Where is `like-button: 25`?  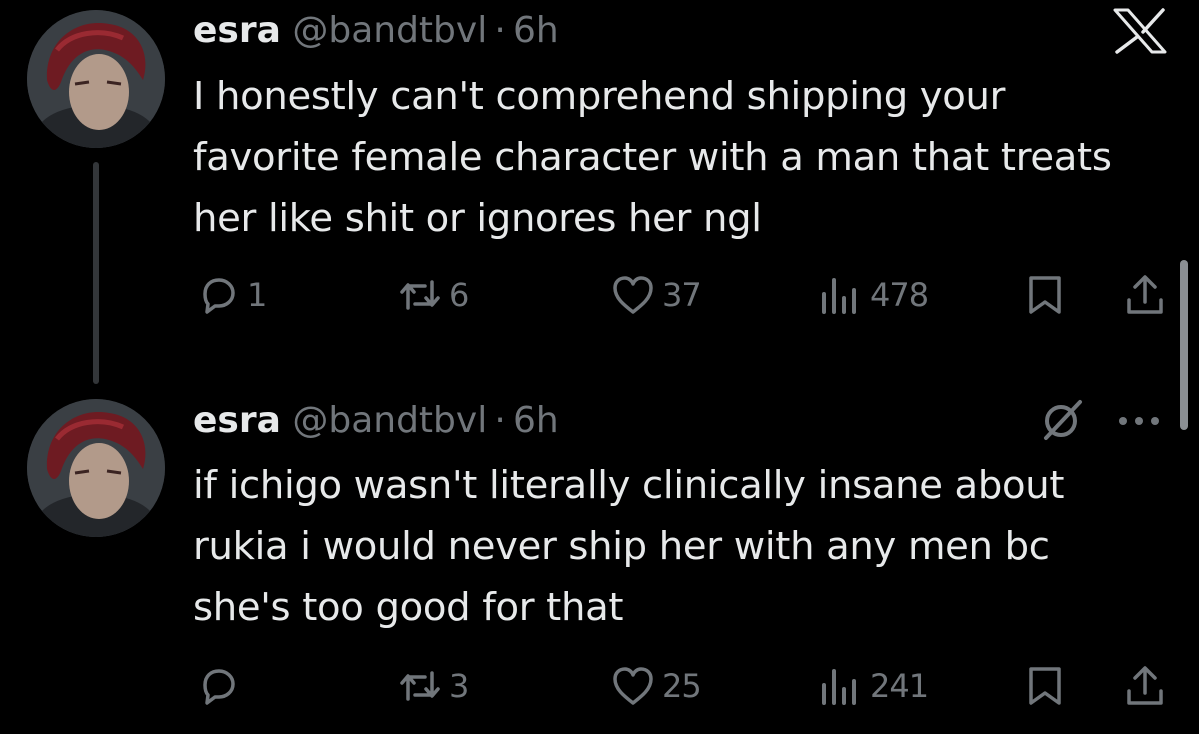 like-button: 25 is located at coordinates (656, 686).